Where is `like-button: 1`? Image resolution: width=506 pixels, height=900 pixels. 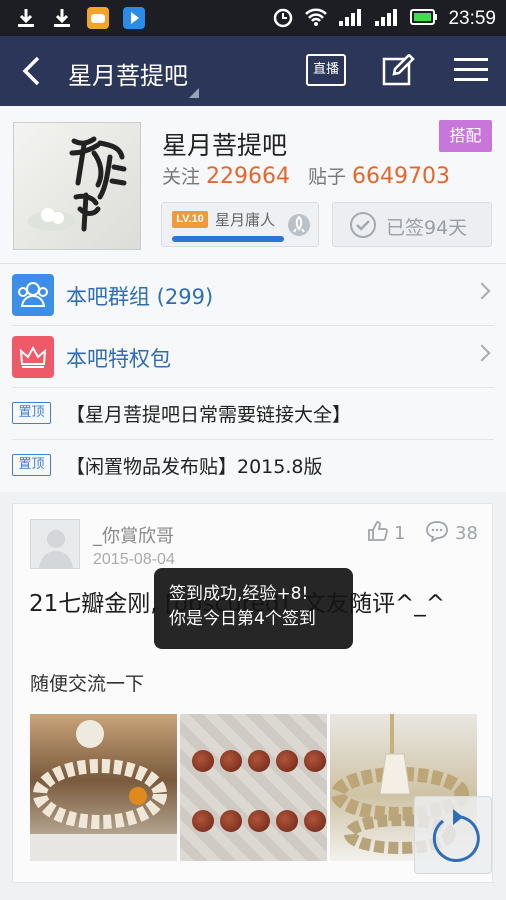
like-button: 1 is located at coordinates (385, 533).